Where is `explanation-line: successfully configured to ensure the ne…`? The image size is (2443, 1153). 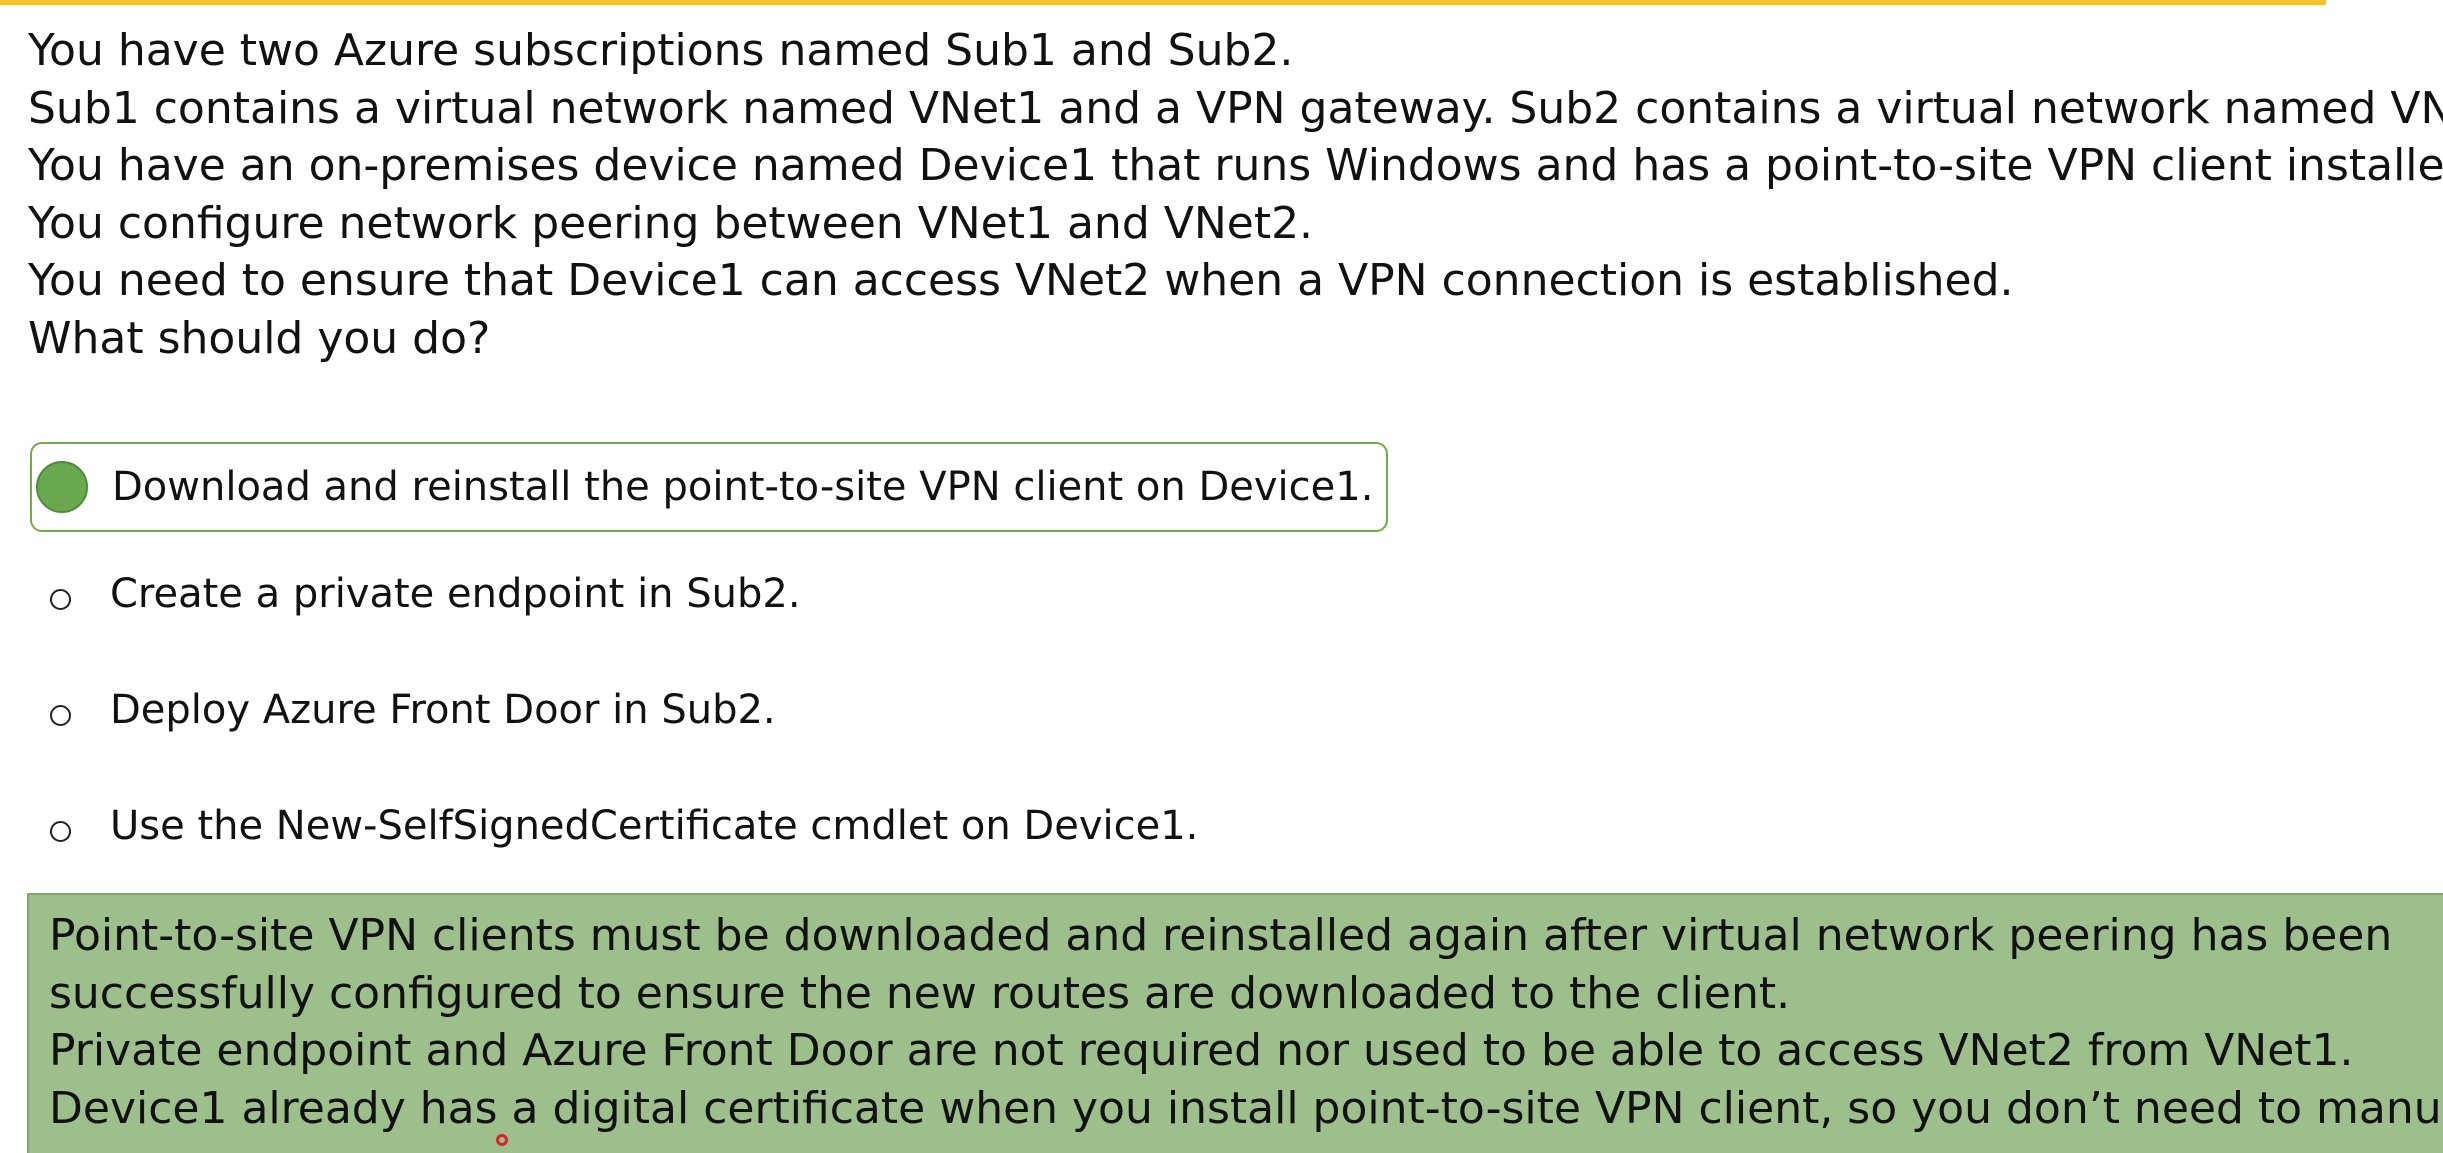
explanation-line: successfully configured to ensure the ne… is located at coordinates (920, 993).